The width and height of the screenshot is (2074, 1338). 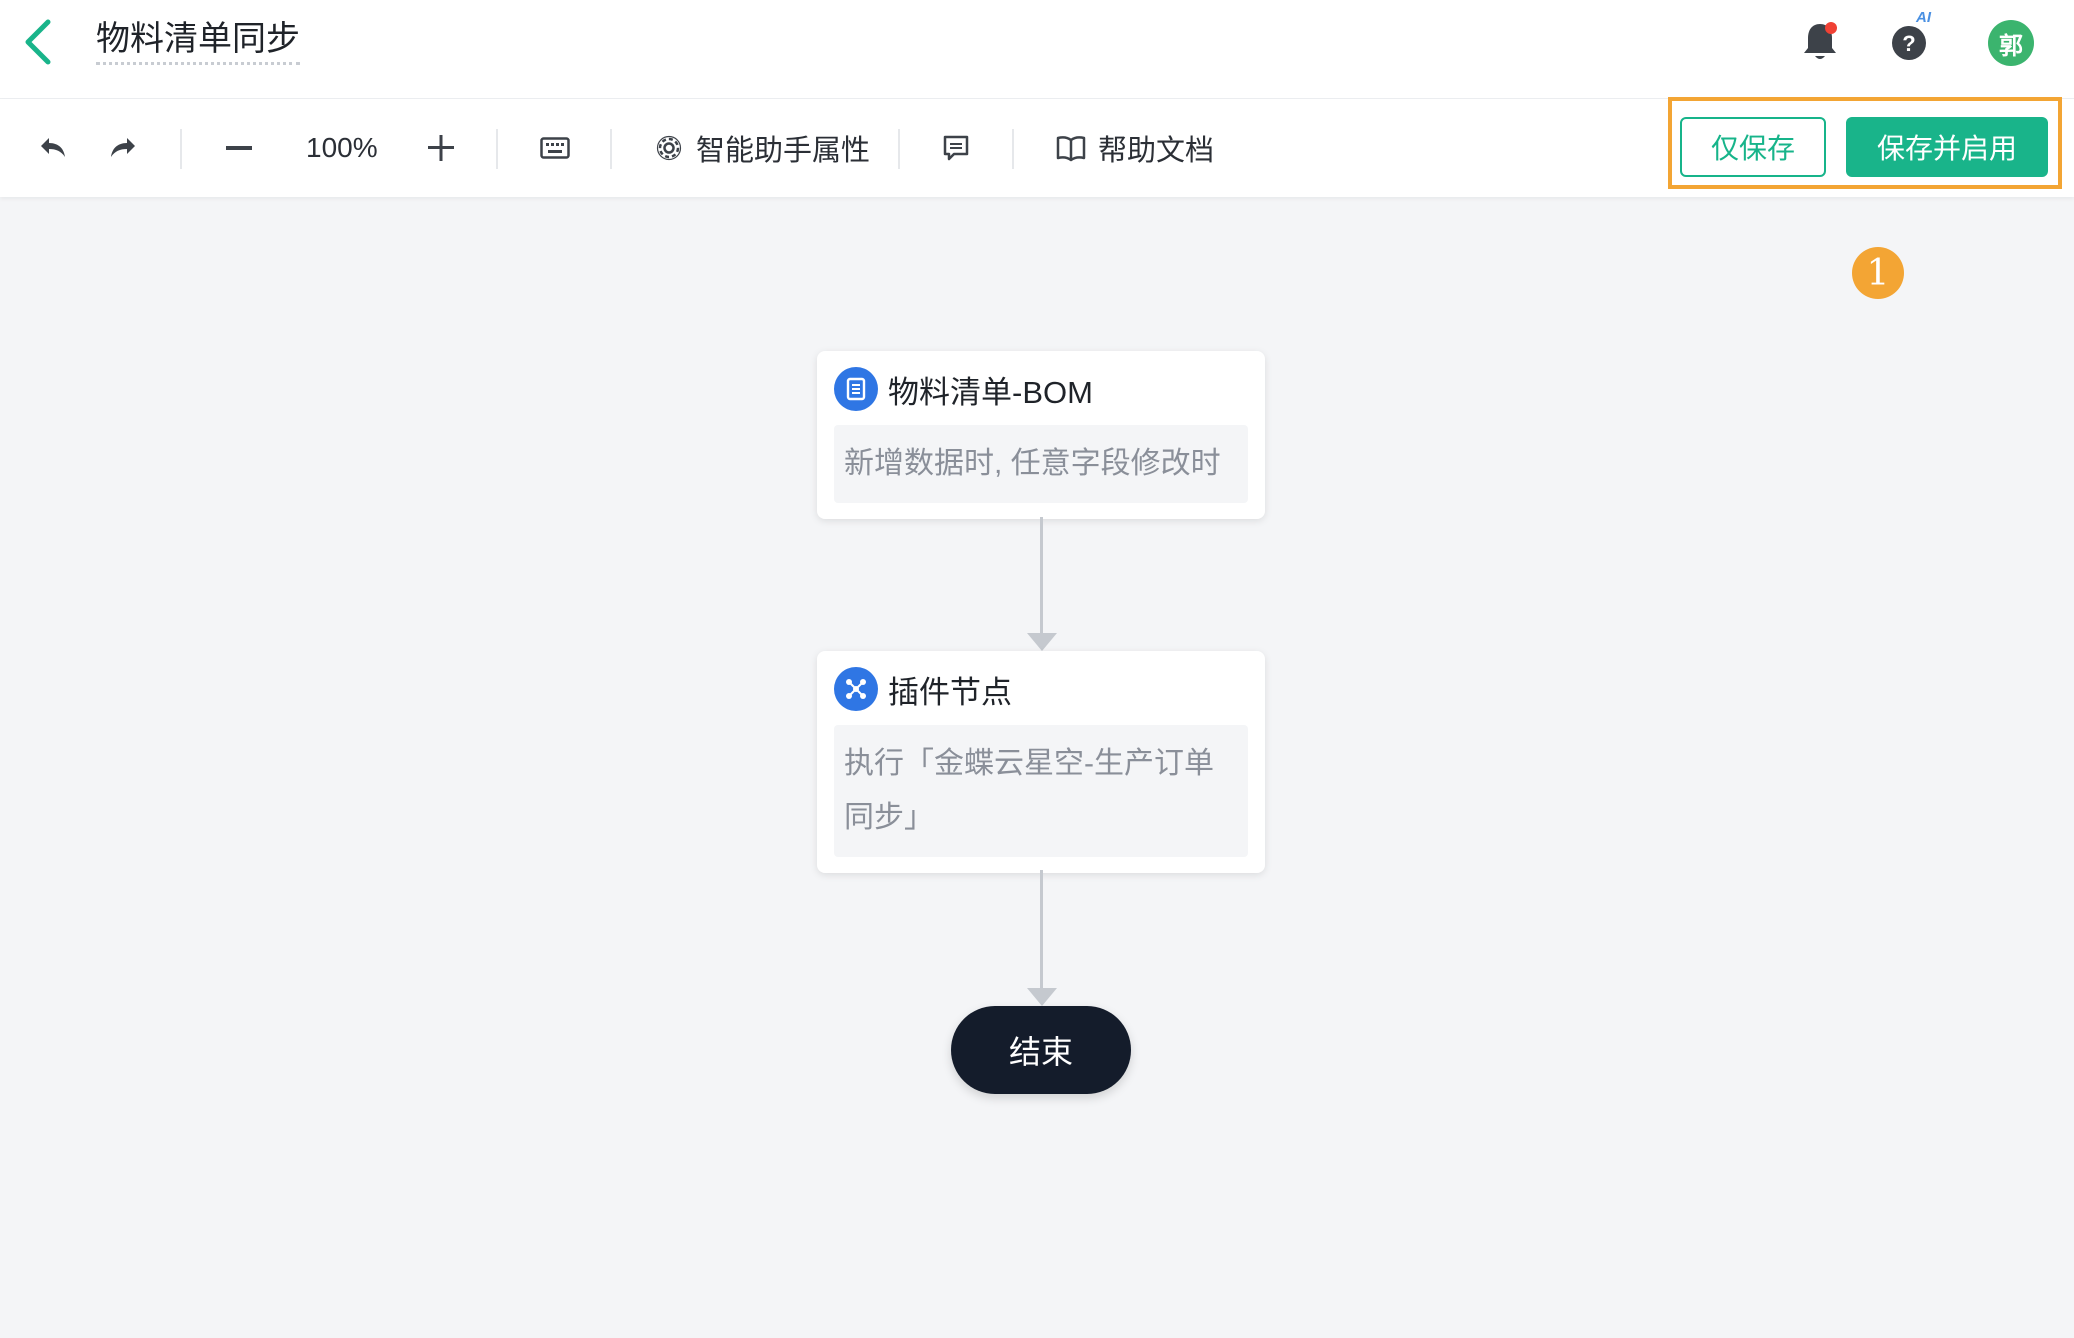 I want to click on node-description: 执行「金蝶云星空-生产订单 同步」, so click(x=1041, y=791).